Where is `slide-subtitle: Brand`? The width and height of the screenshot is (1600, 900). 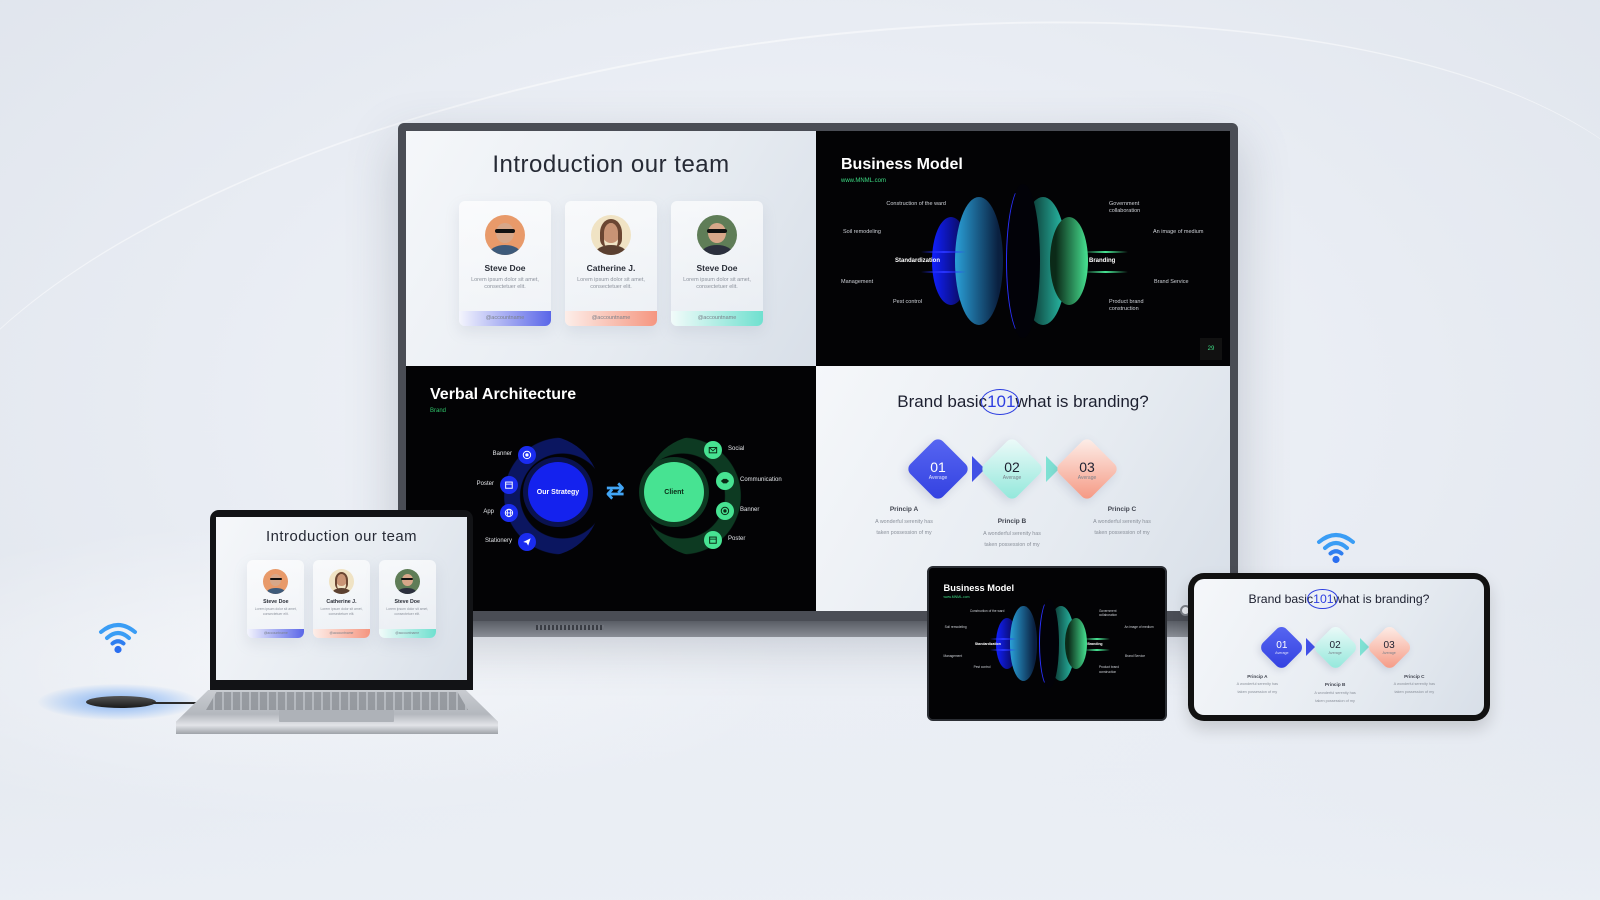 slide-subtitle: Brand is located at coordinates (438, 411).